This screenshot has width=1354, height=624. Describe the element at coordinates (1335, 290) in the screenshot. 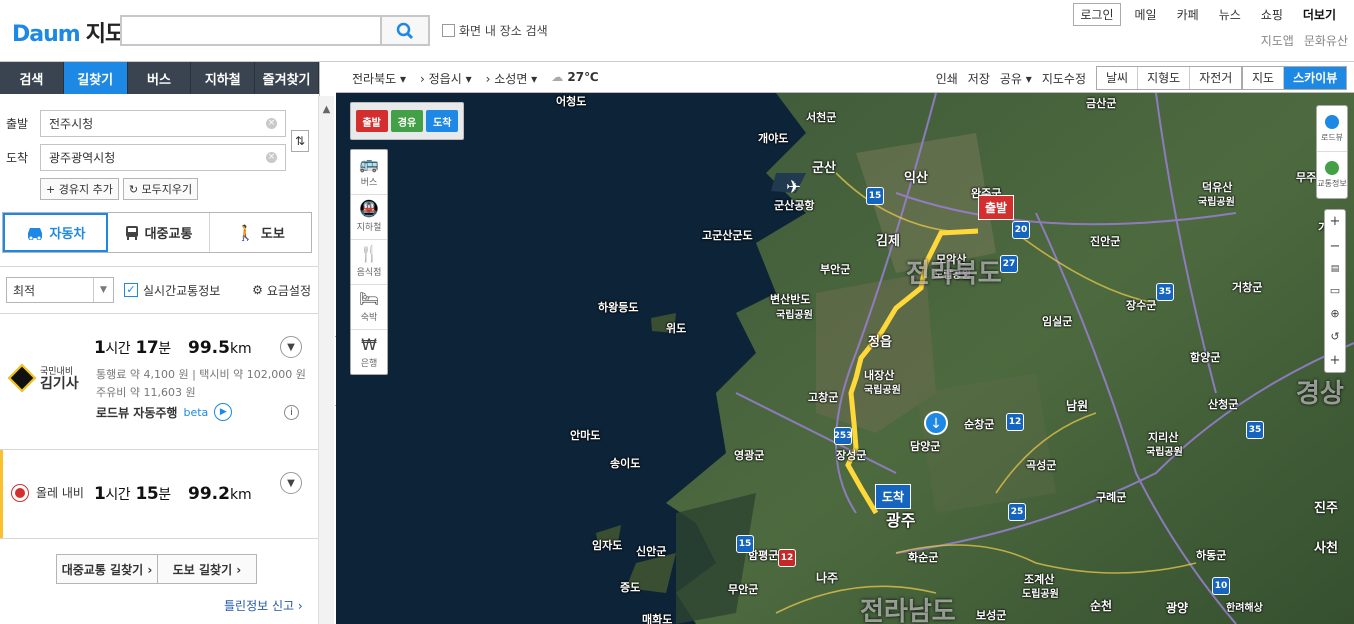

I see `ruler-icon: ▭` at that location.